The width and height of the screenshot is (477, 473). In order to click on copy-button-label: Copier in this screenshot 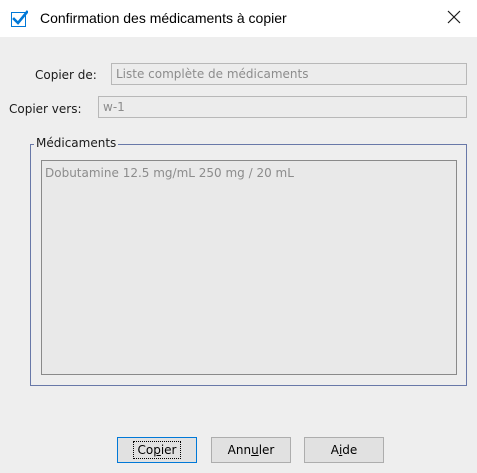, I will do `click(157, 450)`.